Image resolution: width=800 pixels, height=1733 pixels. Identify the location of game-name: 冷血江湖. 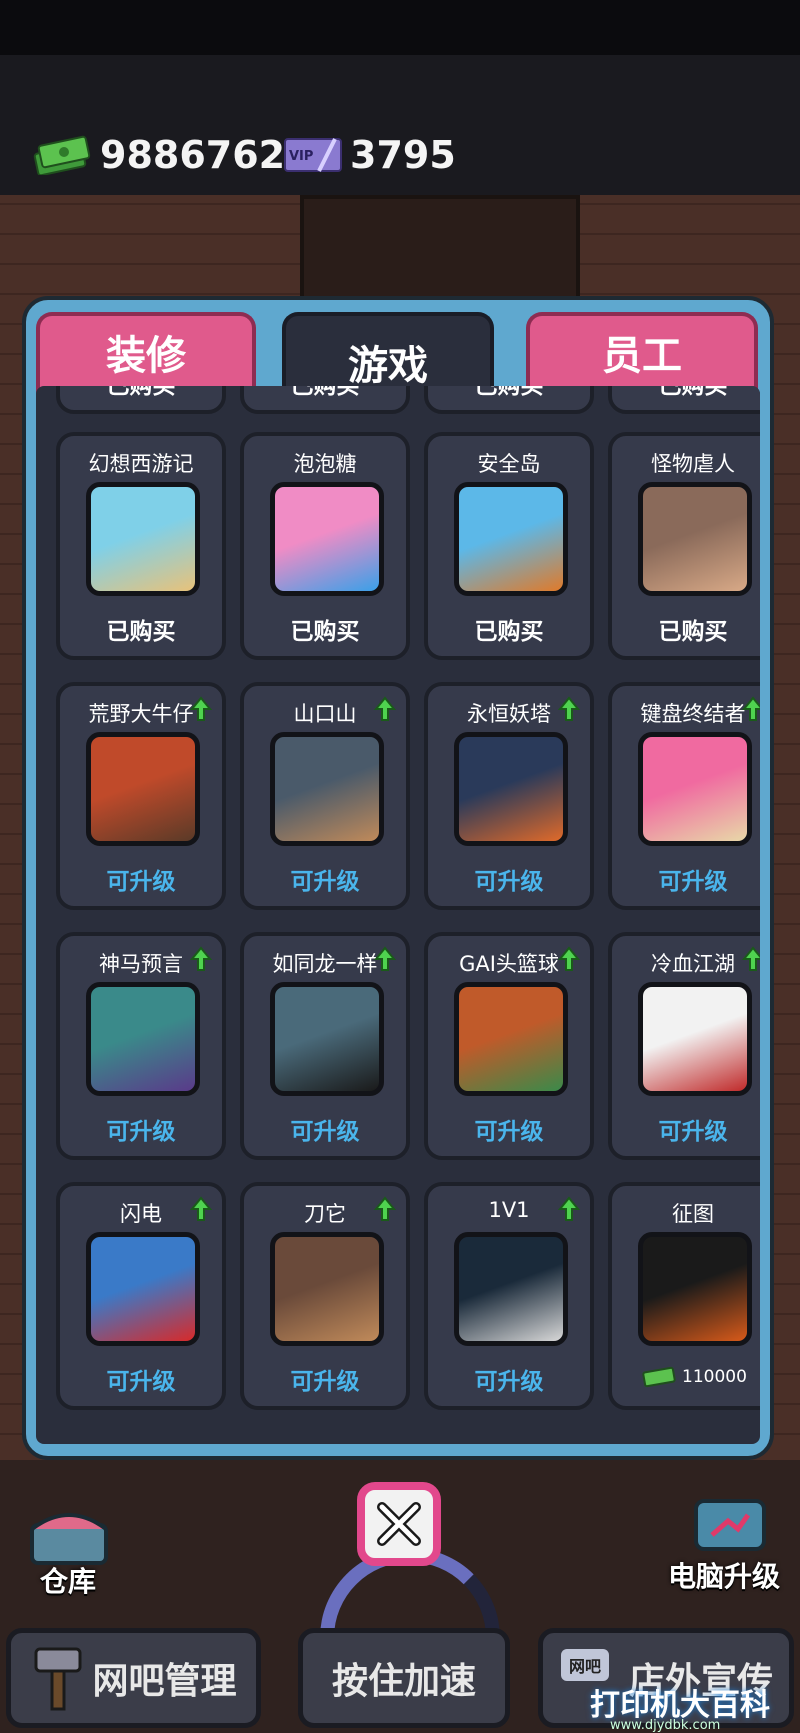
(693, 964).